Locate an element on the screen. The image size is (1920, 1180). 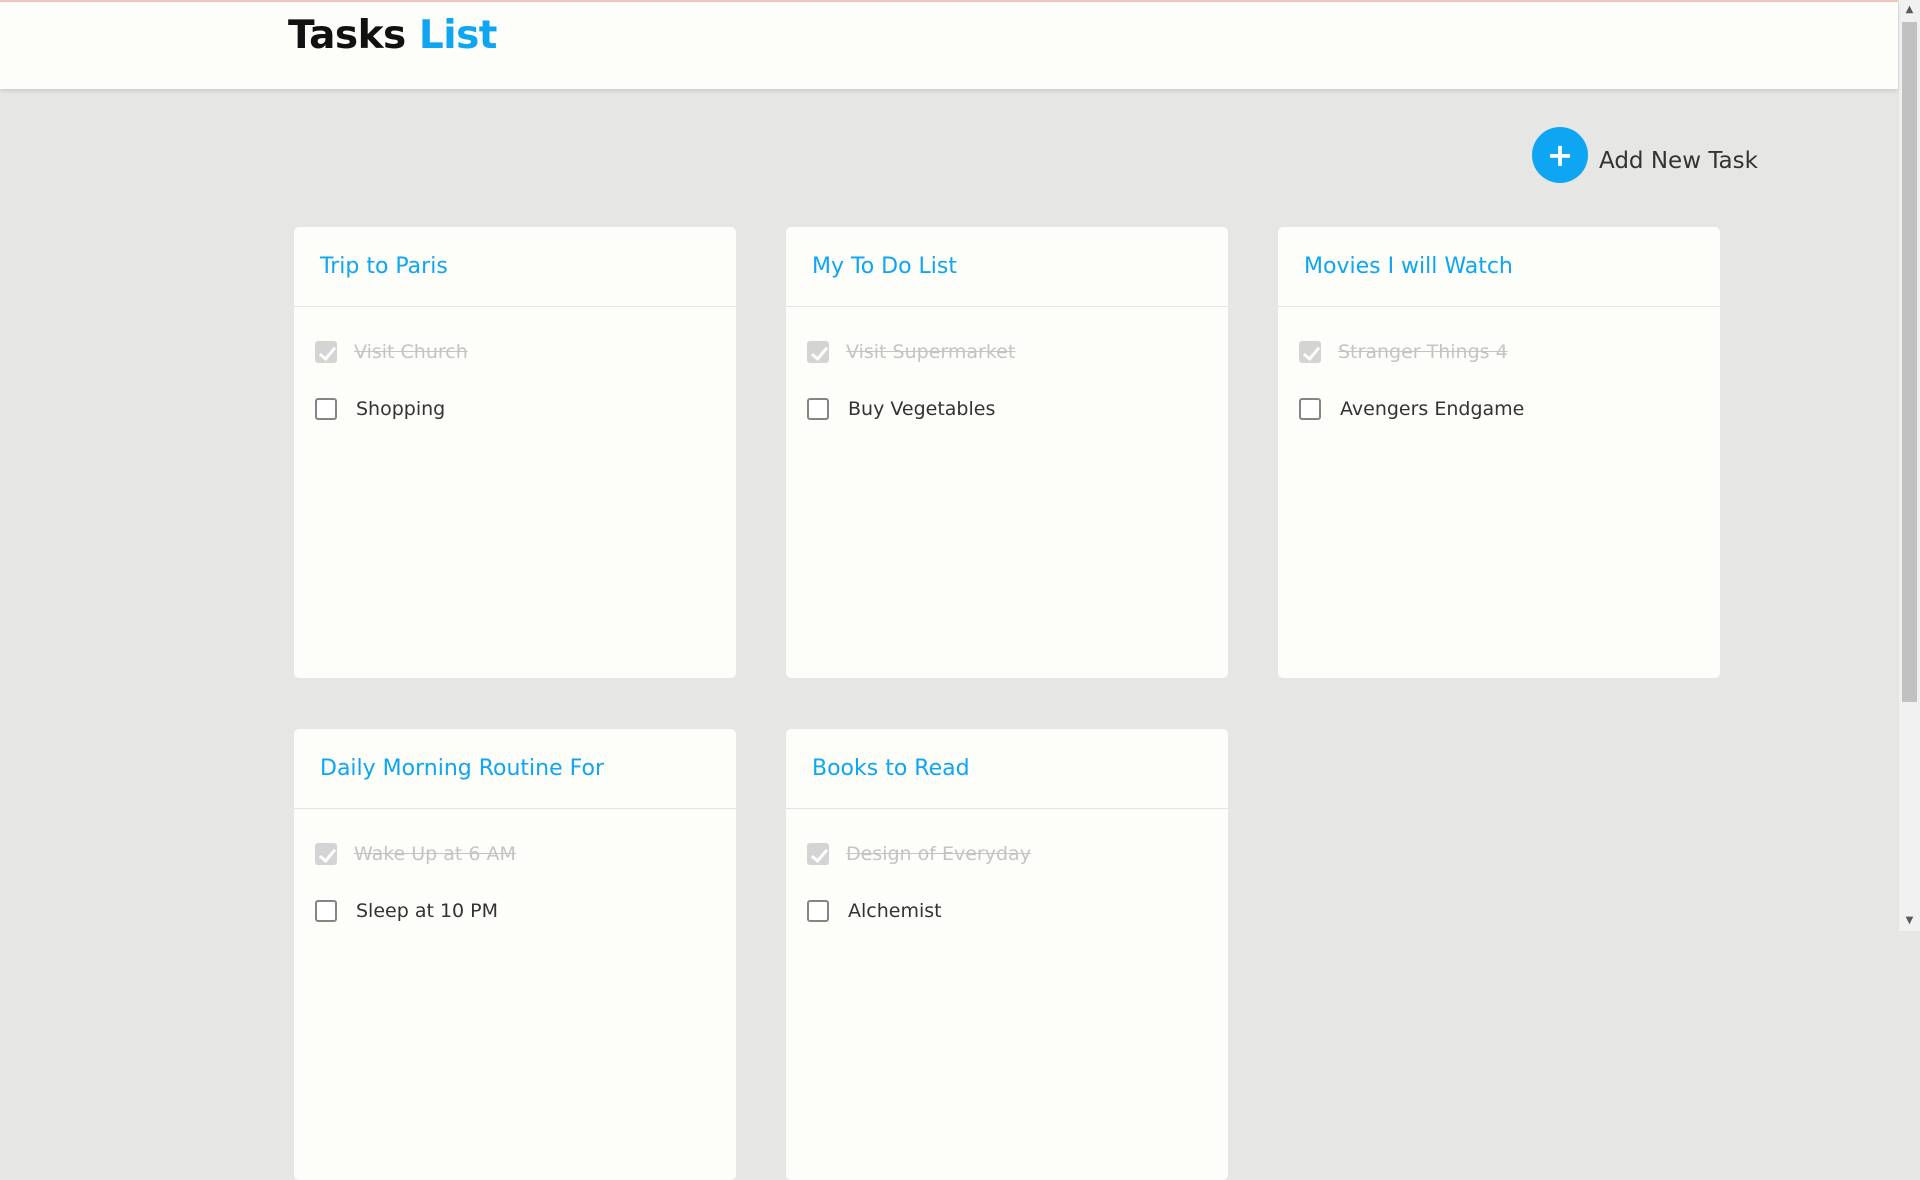
task-label: Wake Up at 6 AM is located at coordinates (435, 854).